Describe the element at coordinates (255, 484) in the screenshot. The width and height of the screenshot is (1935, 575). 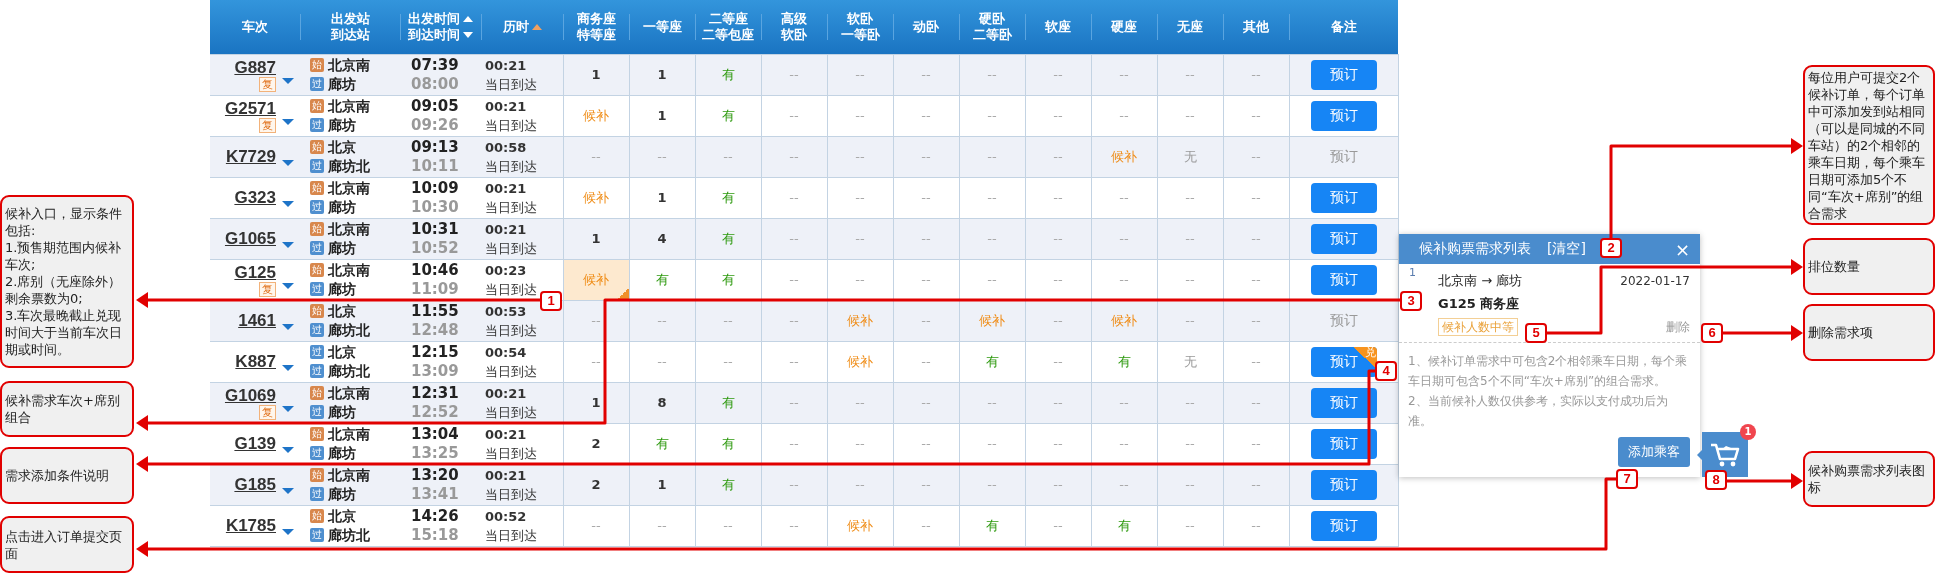
I see `train-number: G185` at that location.